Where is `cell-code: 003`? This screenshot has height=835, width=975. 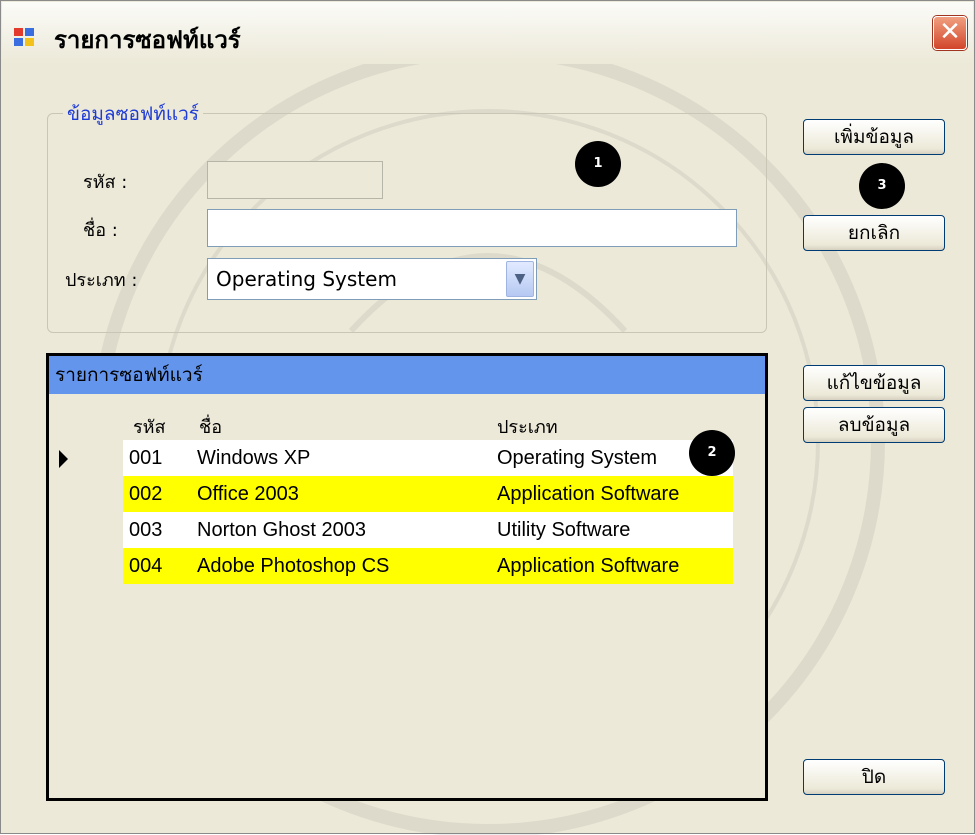
cell-code: 003 is located at coordinates (146, 530).